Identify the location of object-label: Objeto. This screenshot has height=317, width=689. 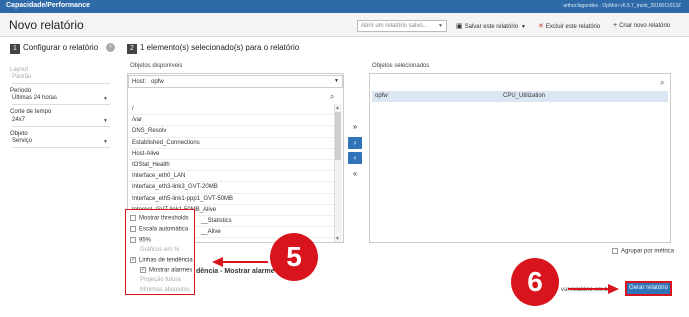
(19, 134).